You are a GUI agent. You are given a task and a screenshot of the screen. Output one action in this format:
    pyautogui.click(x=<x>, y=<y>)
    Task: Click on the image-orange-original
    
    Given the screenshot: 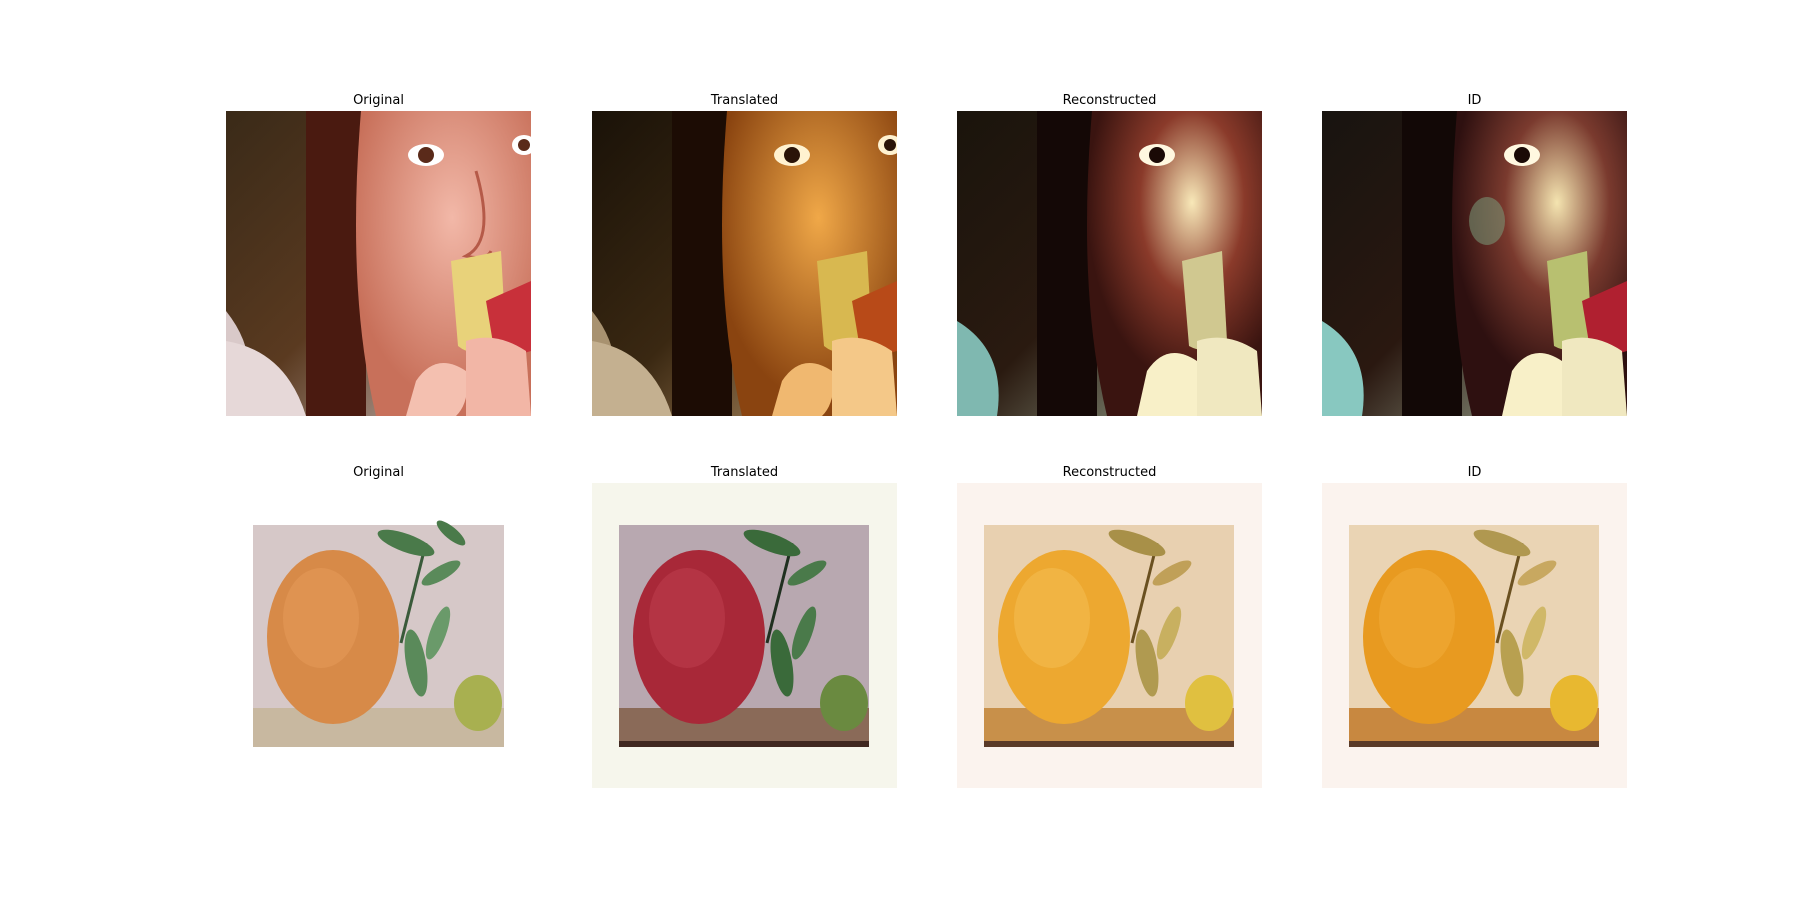 What is the action you would take?
    pyautogui.click(x=378, y=635)
    